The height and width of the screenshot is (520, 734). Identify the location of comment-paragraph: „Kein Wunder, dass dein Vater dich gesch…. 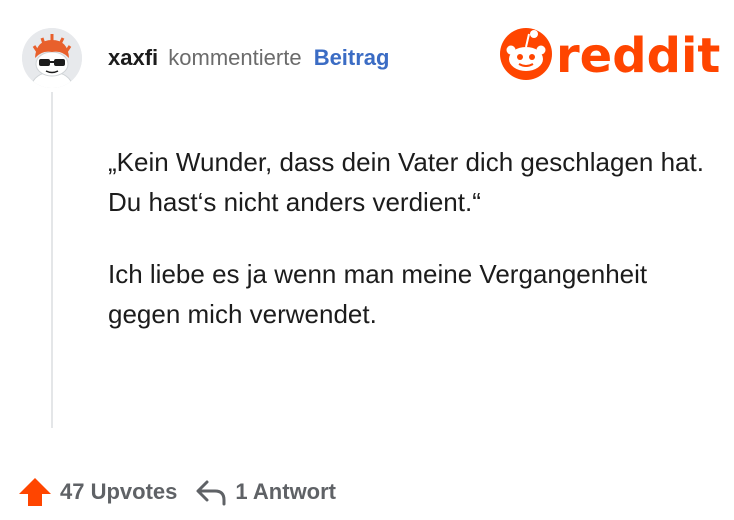
(406, 182).